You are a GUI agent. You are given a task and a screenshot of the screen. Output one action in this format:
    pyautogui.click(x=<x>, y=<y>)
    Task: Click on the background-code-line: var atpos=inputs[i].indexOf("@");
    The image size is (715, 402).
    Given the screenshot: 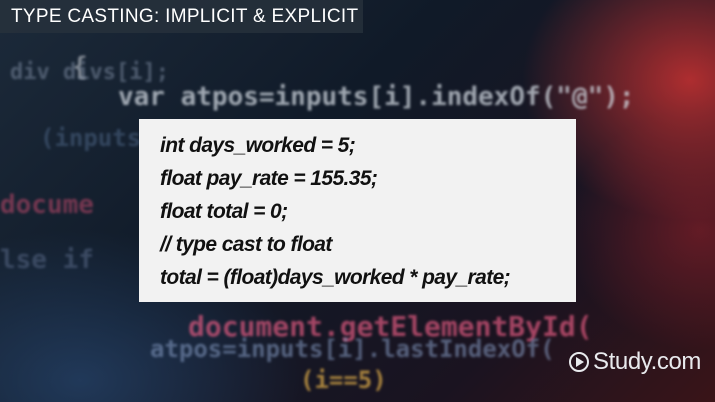 What is the action you would take?
    pyautogui.click(x=376, y=97)
    